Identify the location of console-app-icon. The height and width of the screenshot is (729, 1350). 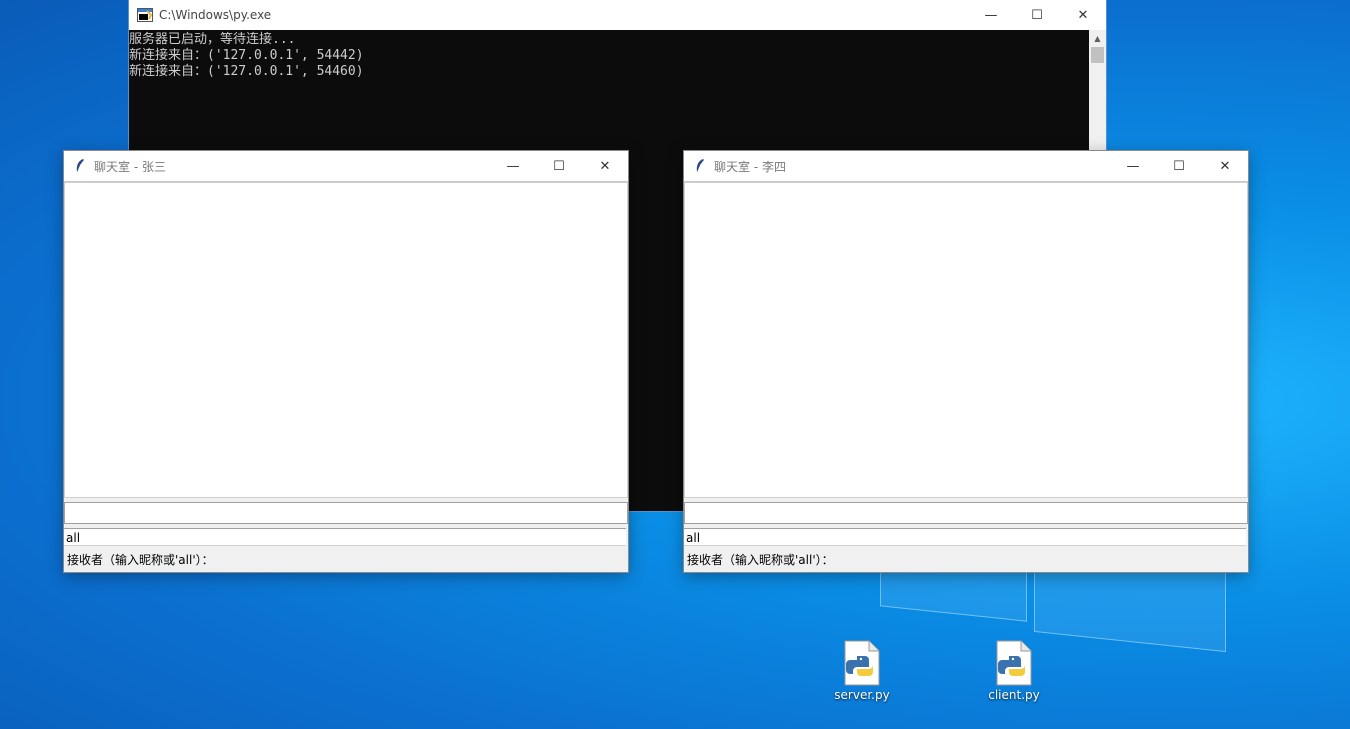
(145, 15).